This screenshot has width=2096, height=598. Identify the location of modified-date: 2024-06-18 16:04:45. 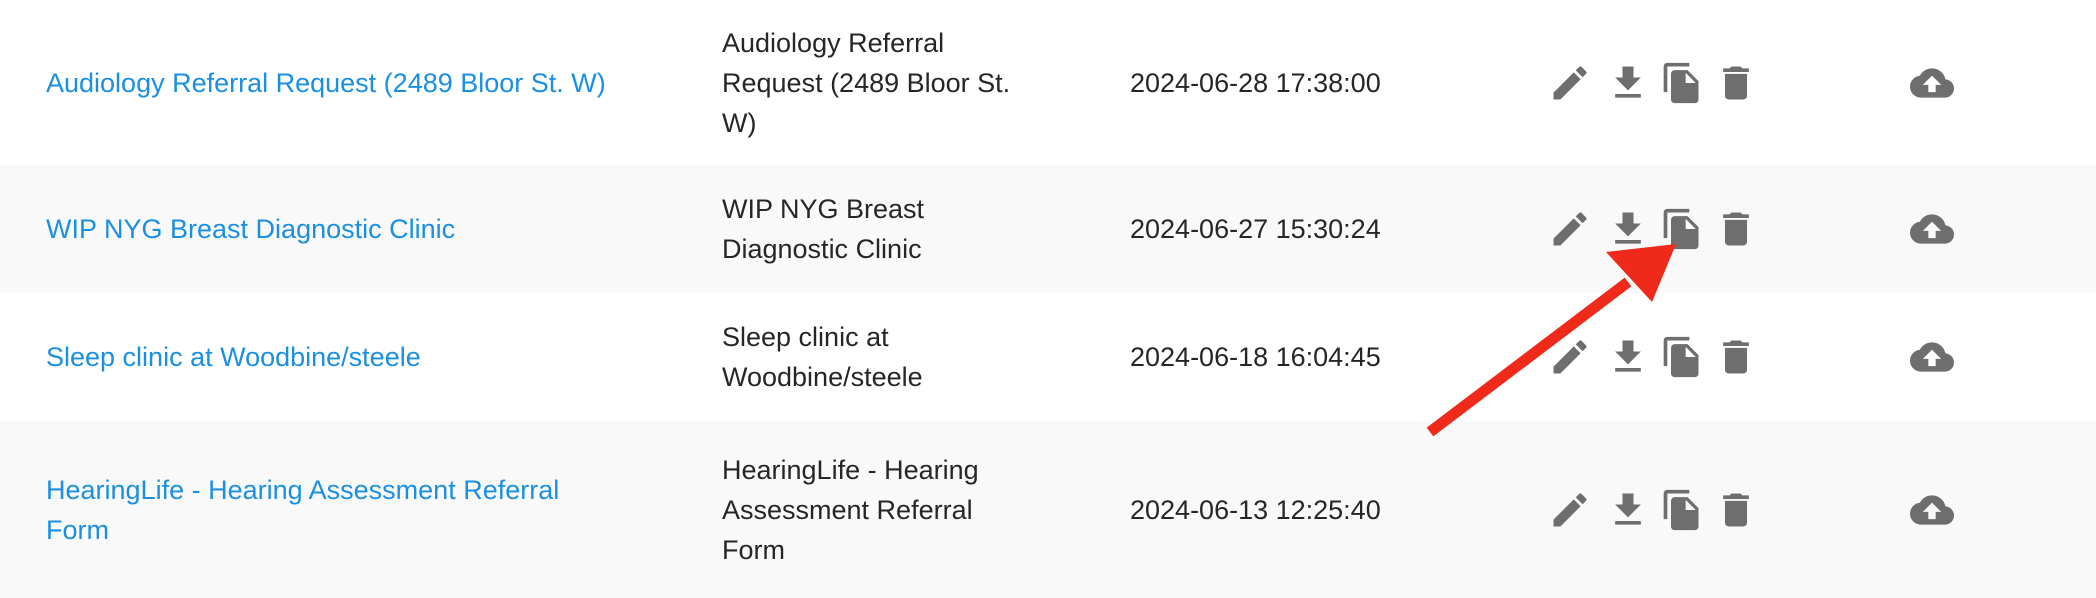
(1255, 357).